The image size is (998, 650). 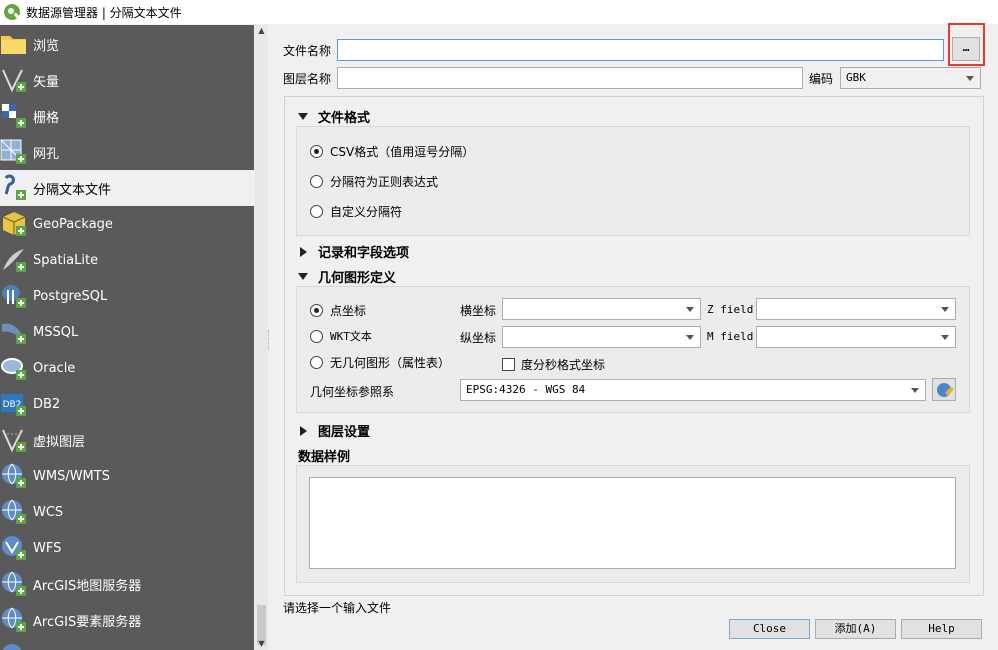 What do you see at coordinates (269, 340) in the screenshot?
I see `splitter-handle` at bounding box center [269, 340].